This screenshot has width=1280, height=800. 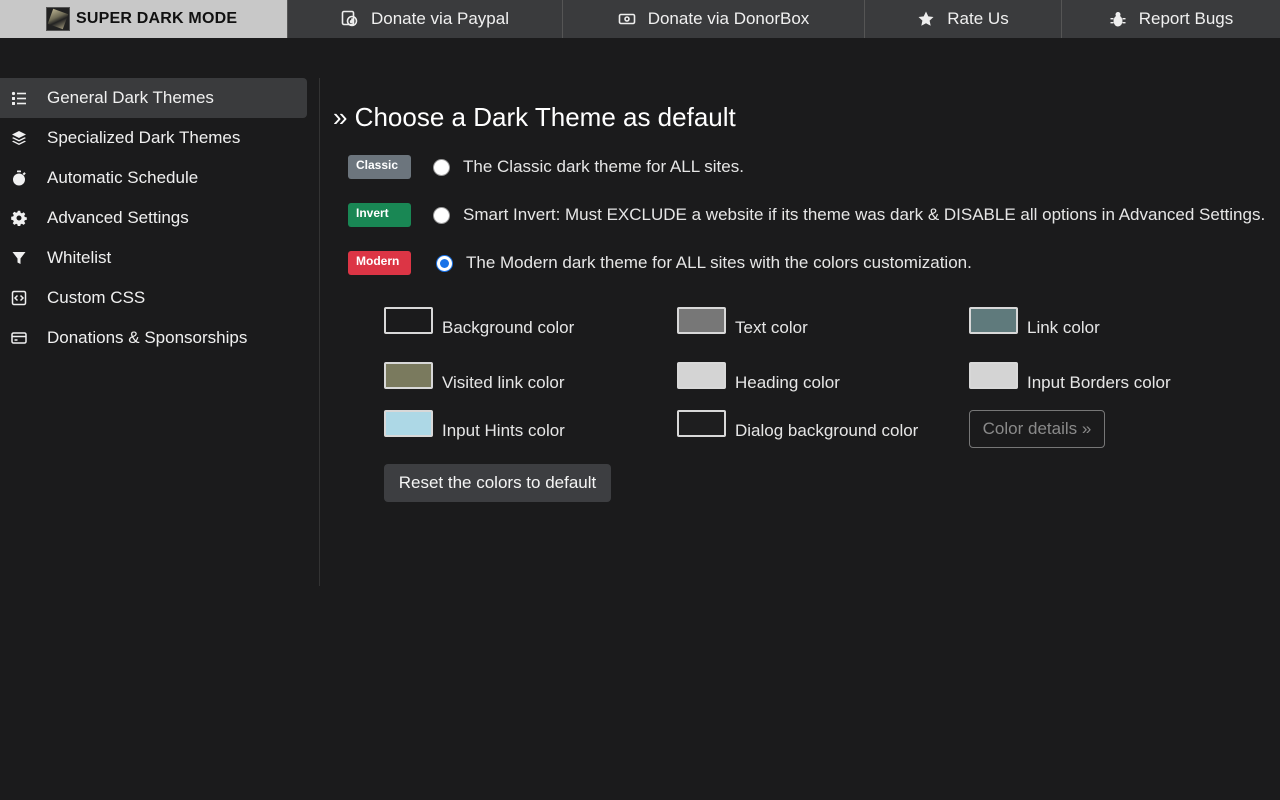 What do you see at coordinates (701, 423) in the screenshot?
I see `dialog-background-color-swatch` at bounding box center [701, 423].